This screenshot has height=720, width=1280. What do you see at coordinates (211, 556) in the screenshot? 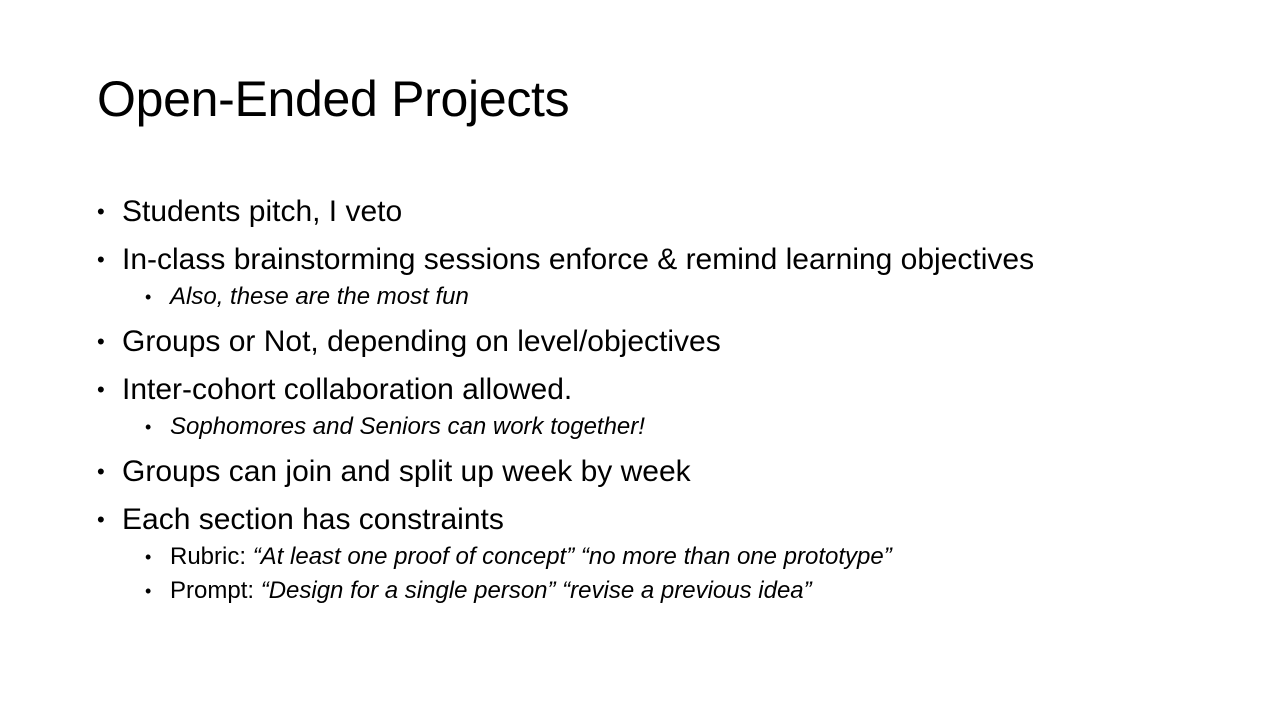
I see `sub-bullet-prefix: Rubric:` at bounding box center [211, 556].